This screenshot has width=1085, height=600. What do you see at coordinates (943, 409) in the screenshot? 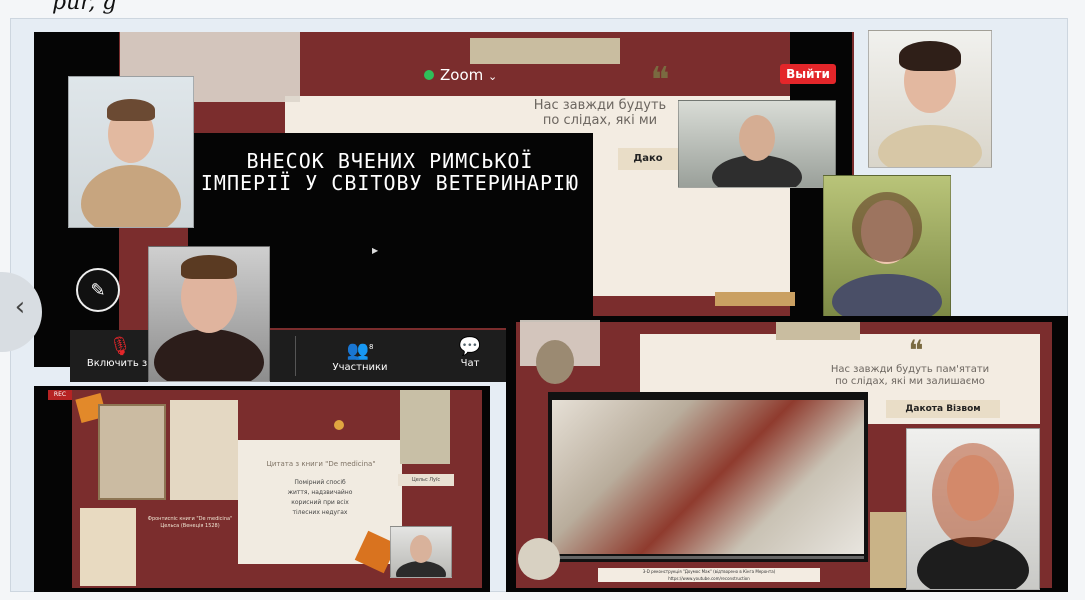
I see `author-chip: Дакота Візвом` at bounding box center [943, 409].